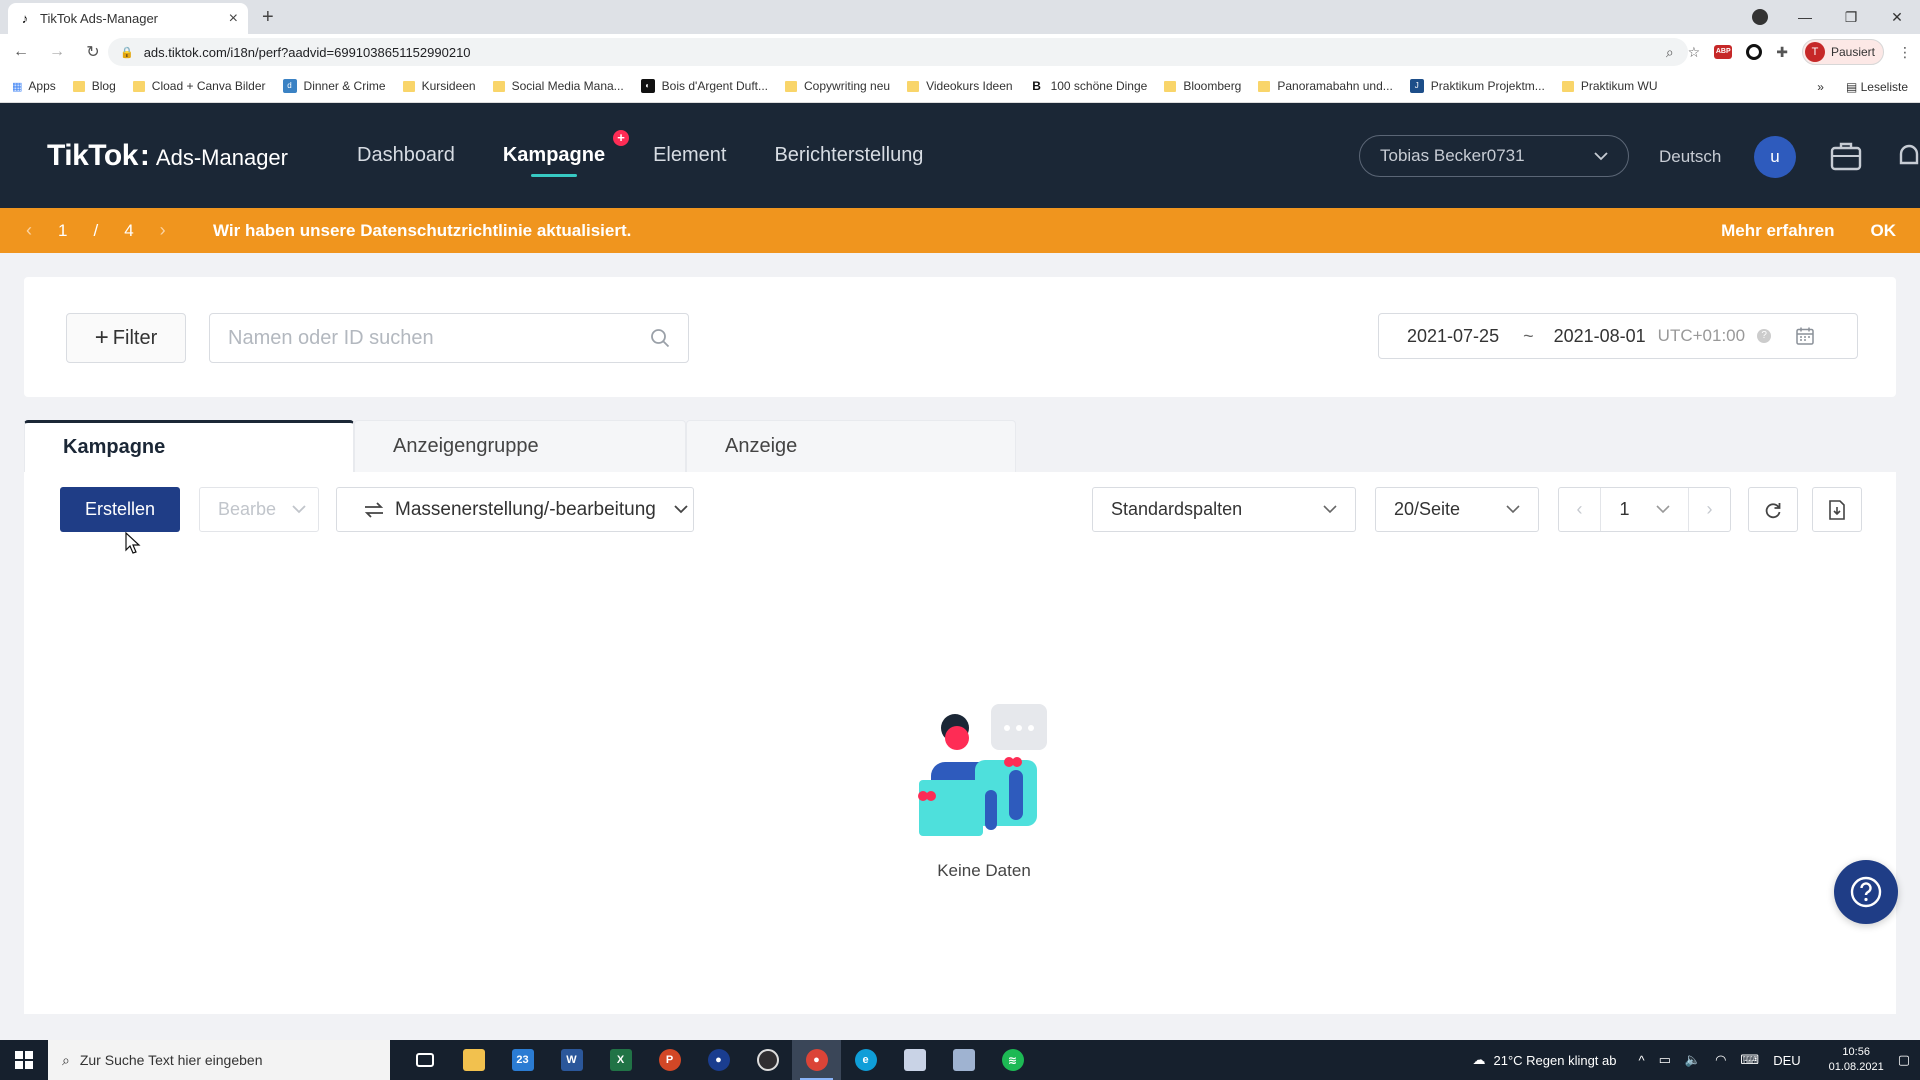  What do you see at coordinates (1820, 87) in the screenshot?
I see `more-bookmarks-icon: »` at bounding box center [1820, 87].